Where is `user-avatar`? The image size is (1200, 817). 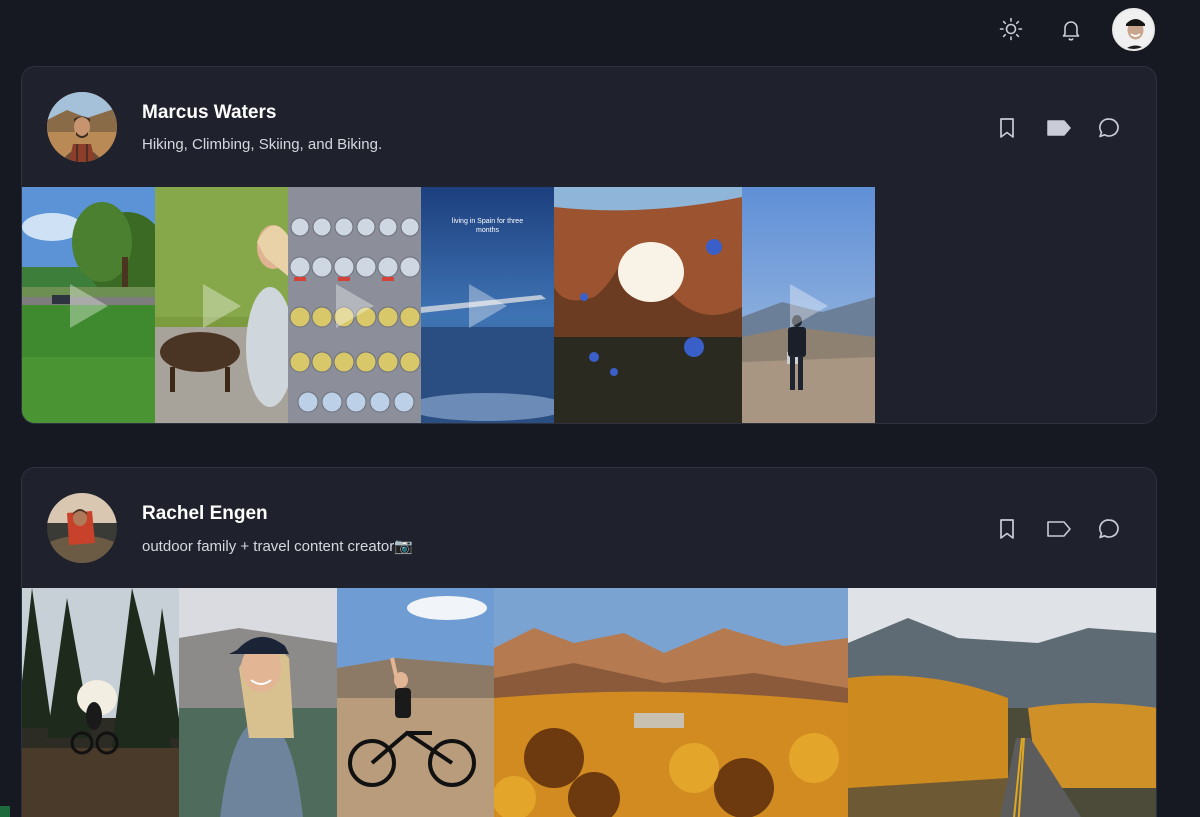
user-avatar is located at coordinates (1133, 29).